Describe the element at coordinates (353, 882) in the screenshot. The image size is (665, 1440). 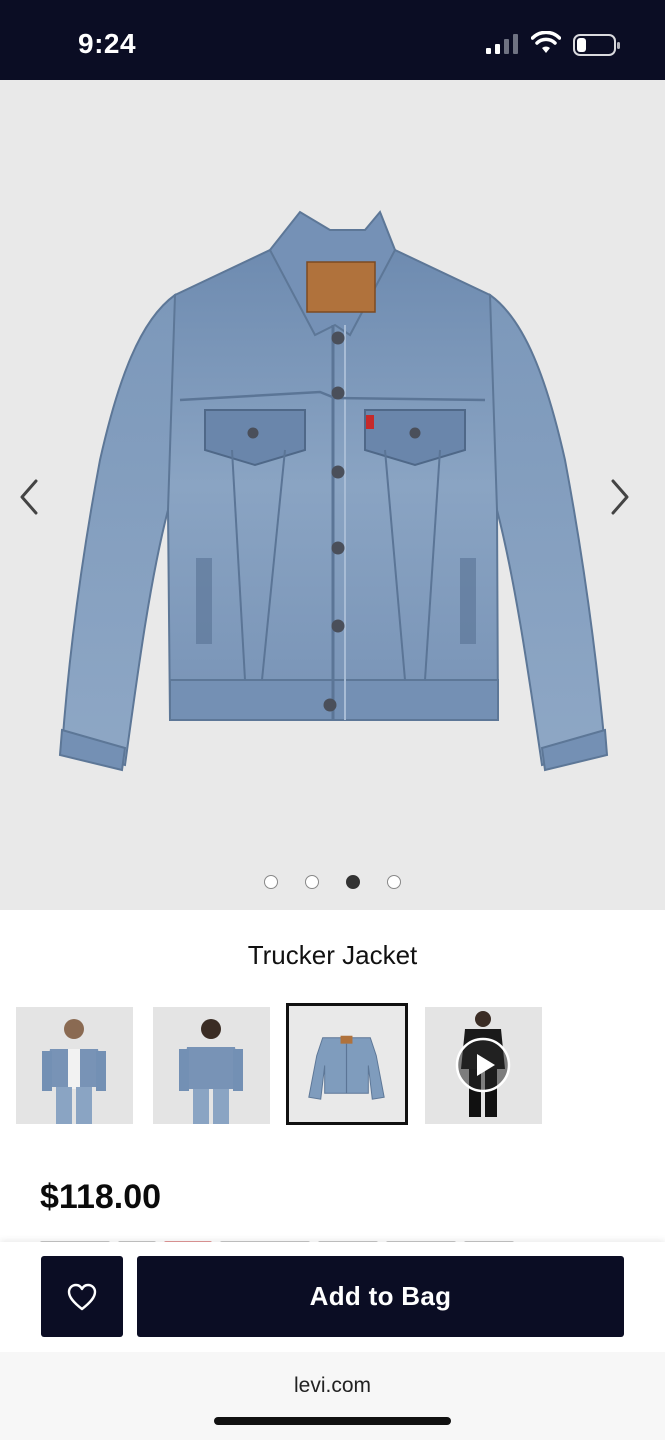
I see `carousel-dot-active` at that location.